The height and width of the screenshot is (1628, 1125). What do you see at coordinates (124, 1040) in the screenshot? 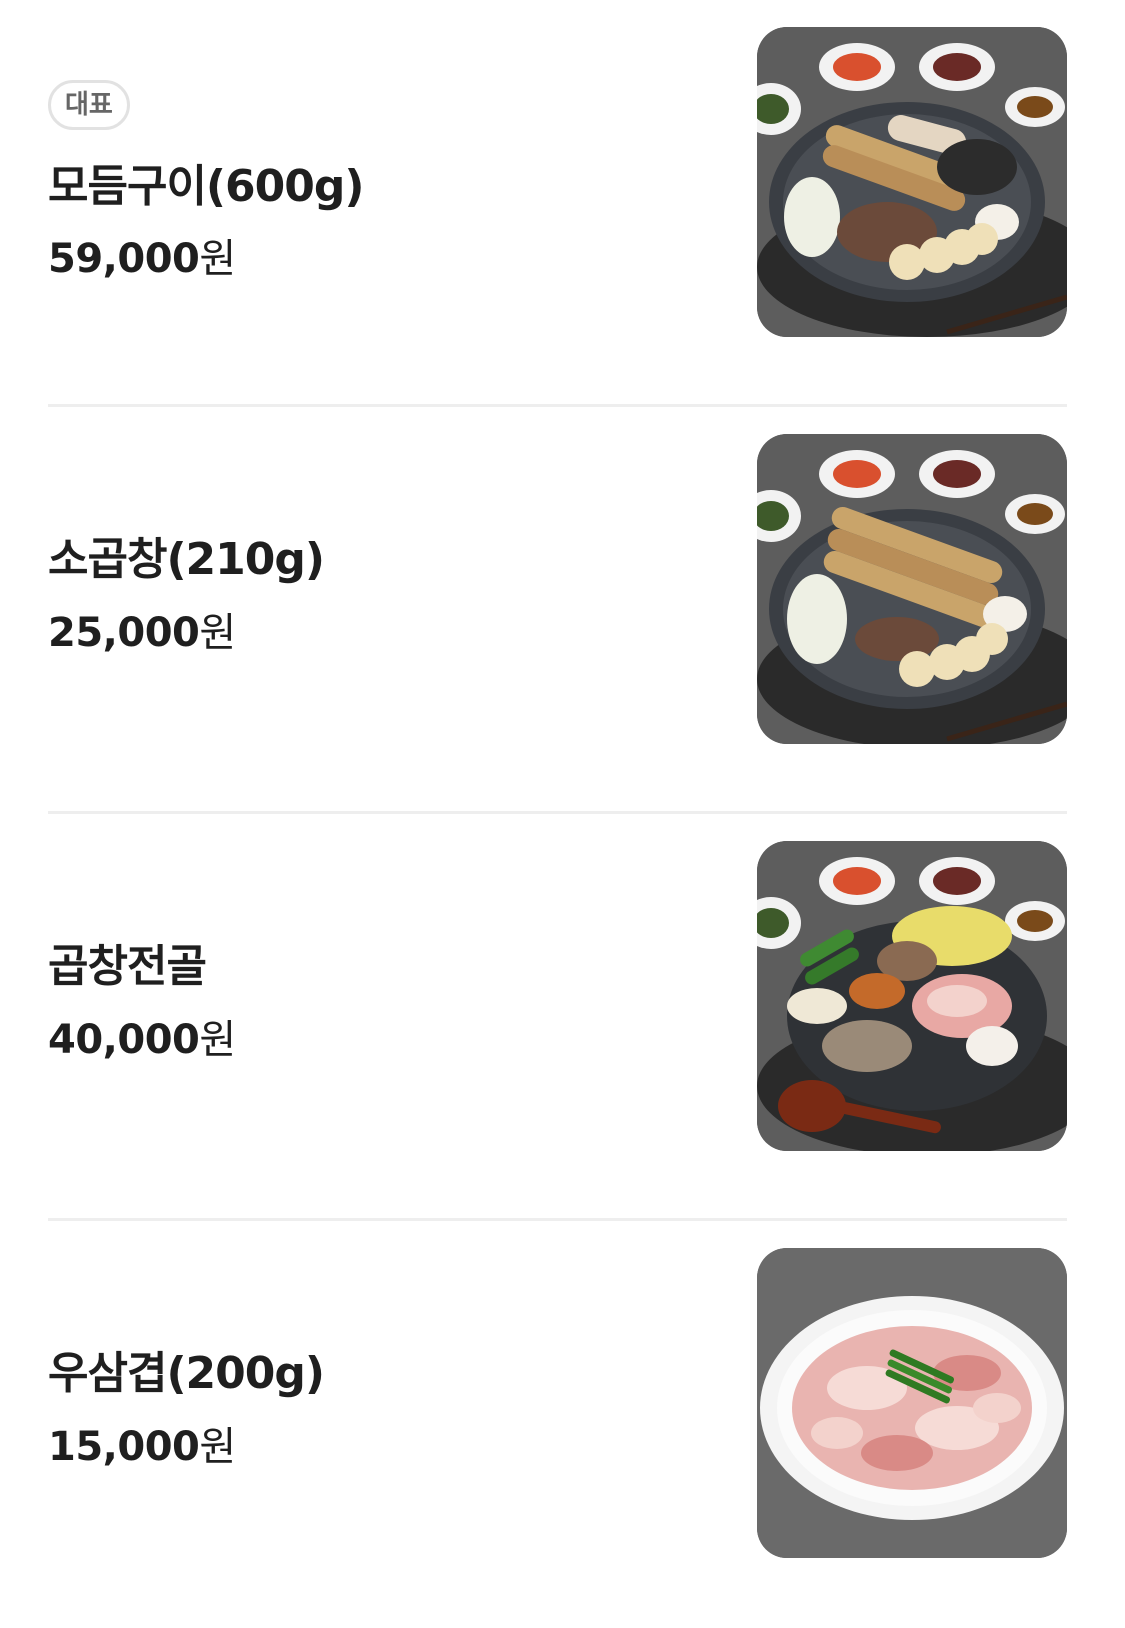
I see `price-number: 40,000` at bounding box center [124, 1040].